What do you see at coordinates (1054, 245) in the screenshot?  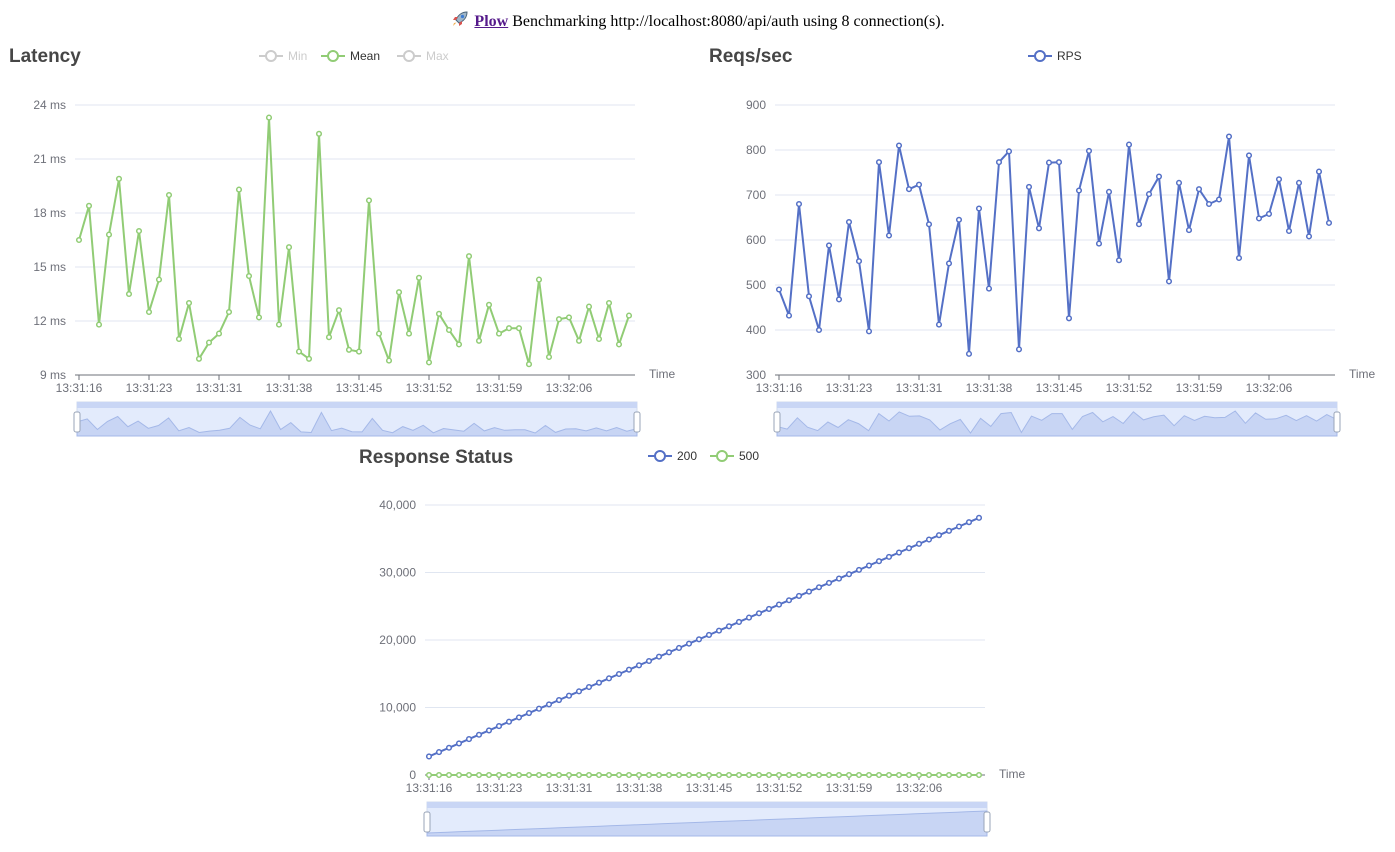 I see `series-line-RPS` at bounding box center [1054, 245].